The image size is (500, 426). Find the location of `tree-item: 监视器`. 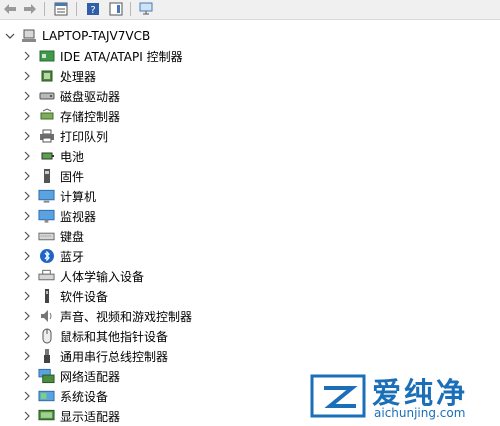

tree-item: 监视器 is located at coordinates (250, 216).